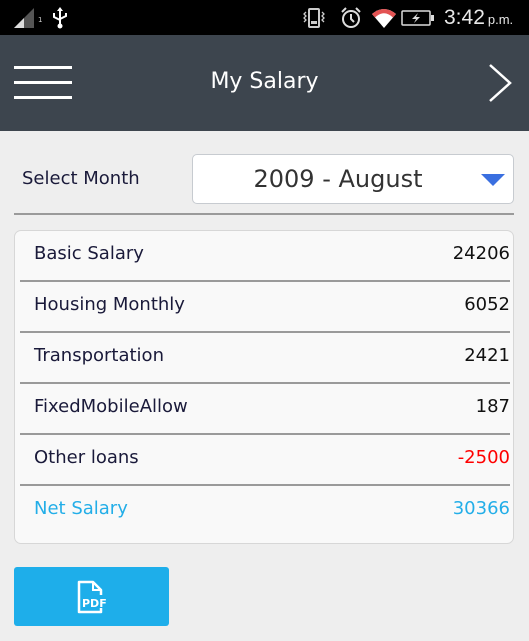 The width and height of the screenshot is (529, 641). I want to click on signal-icon, so click(25, 17).